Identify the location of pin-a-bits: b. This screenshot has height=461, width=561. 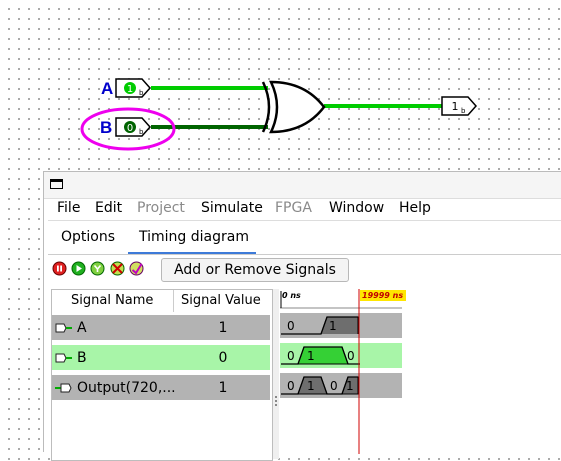
(141, 93).